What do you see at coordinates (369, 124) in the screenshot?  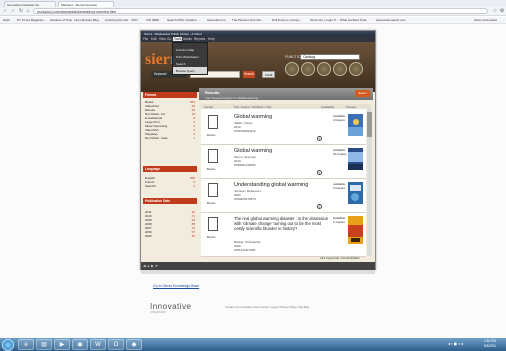 I see `results-scrollbar-thumb` at bounding box center [369, 124].